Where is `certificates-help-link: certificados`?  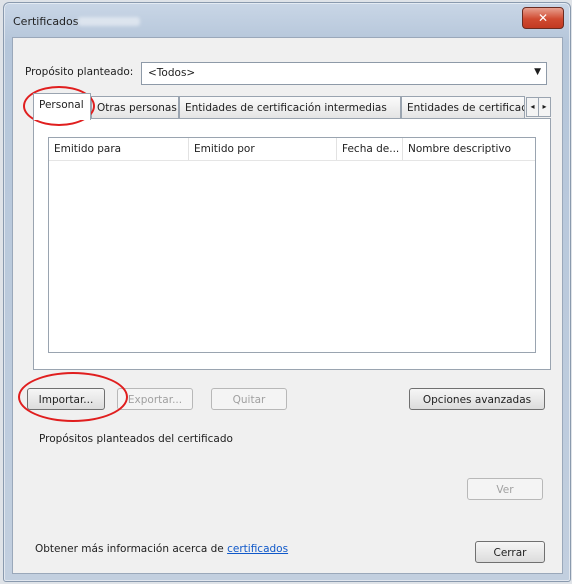
certificates-help-link: certificados is located at coordinates (257, 549).